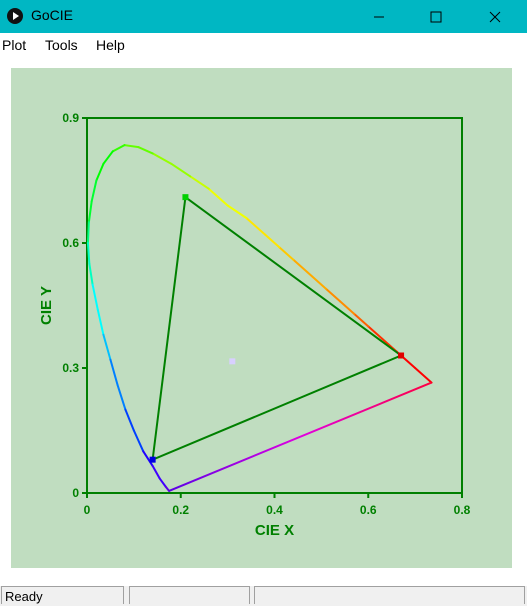 This screenshot has width=527, height=606. What do you see at coordinates (274, 530) in the screenshot?
I see `x-axis-label: CIE X` at bounding box center [274, 530].